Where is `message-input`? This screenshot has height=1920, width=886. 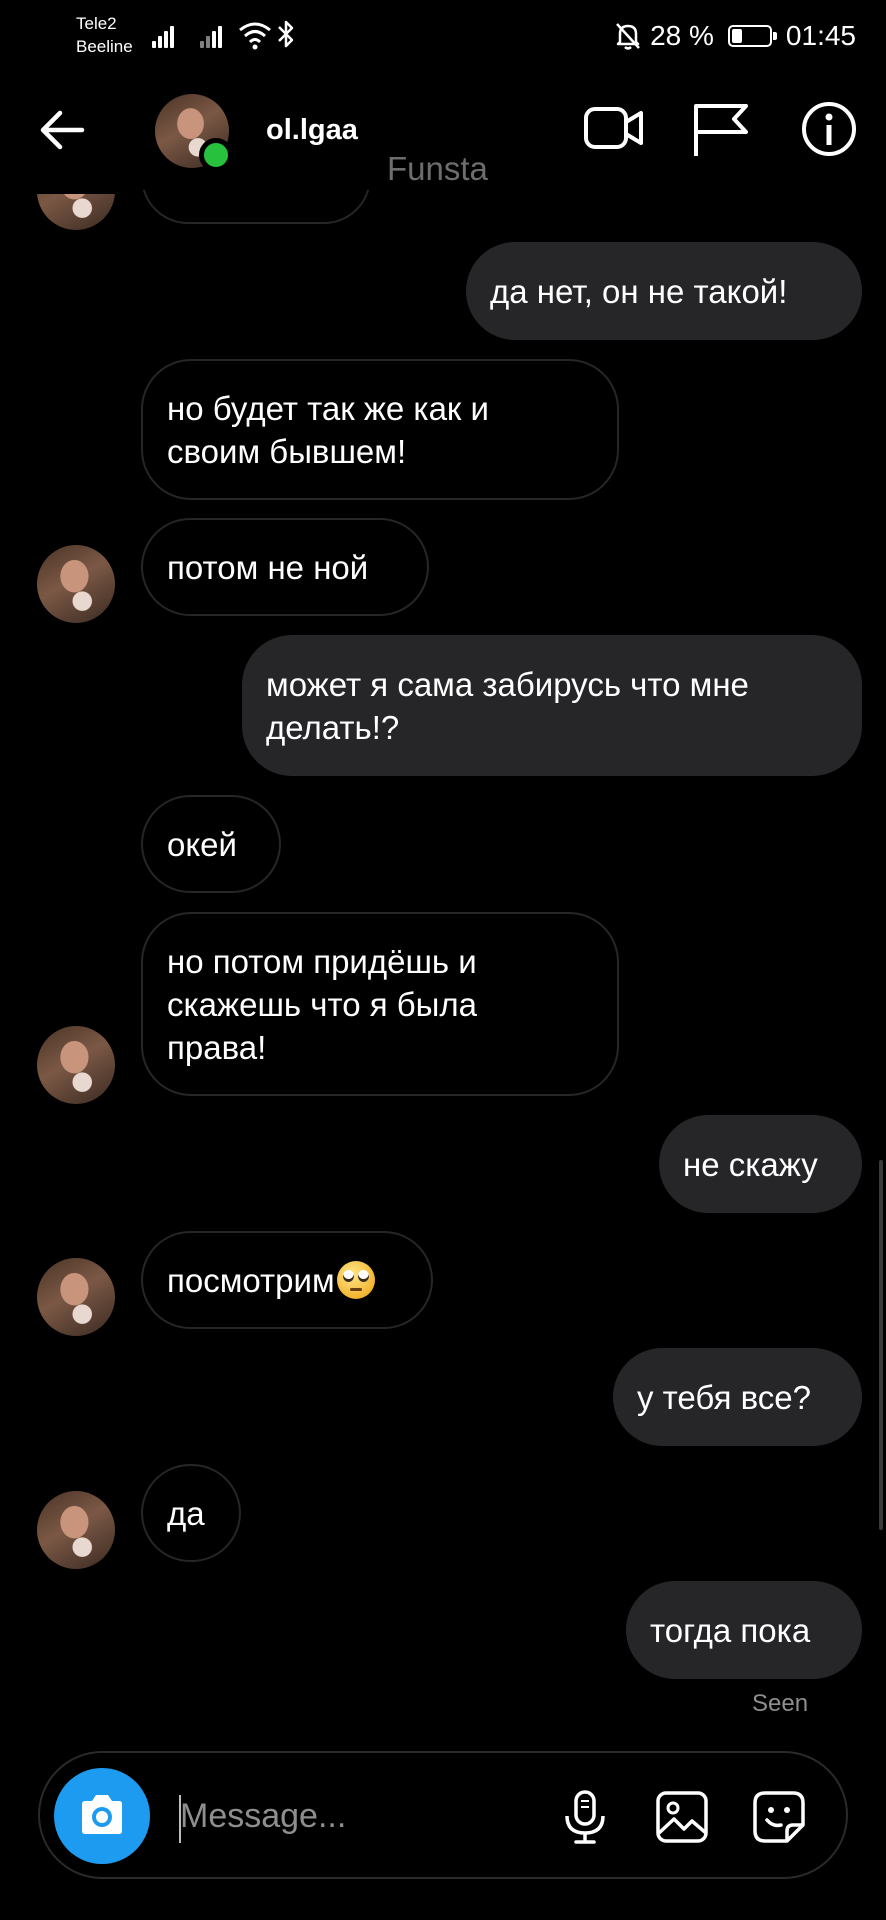
message-input is located at coordinates (360, 1816).